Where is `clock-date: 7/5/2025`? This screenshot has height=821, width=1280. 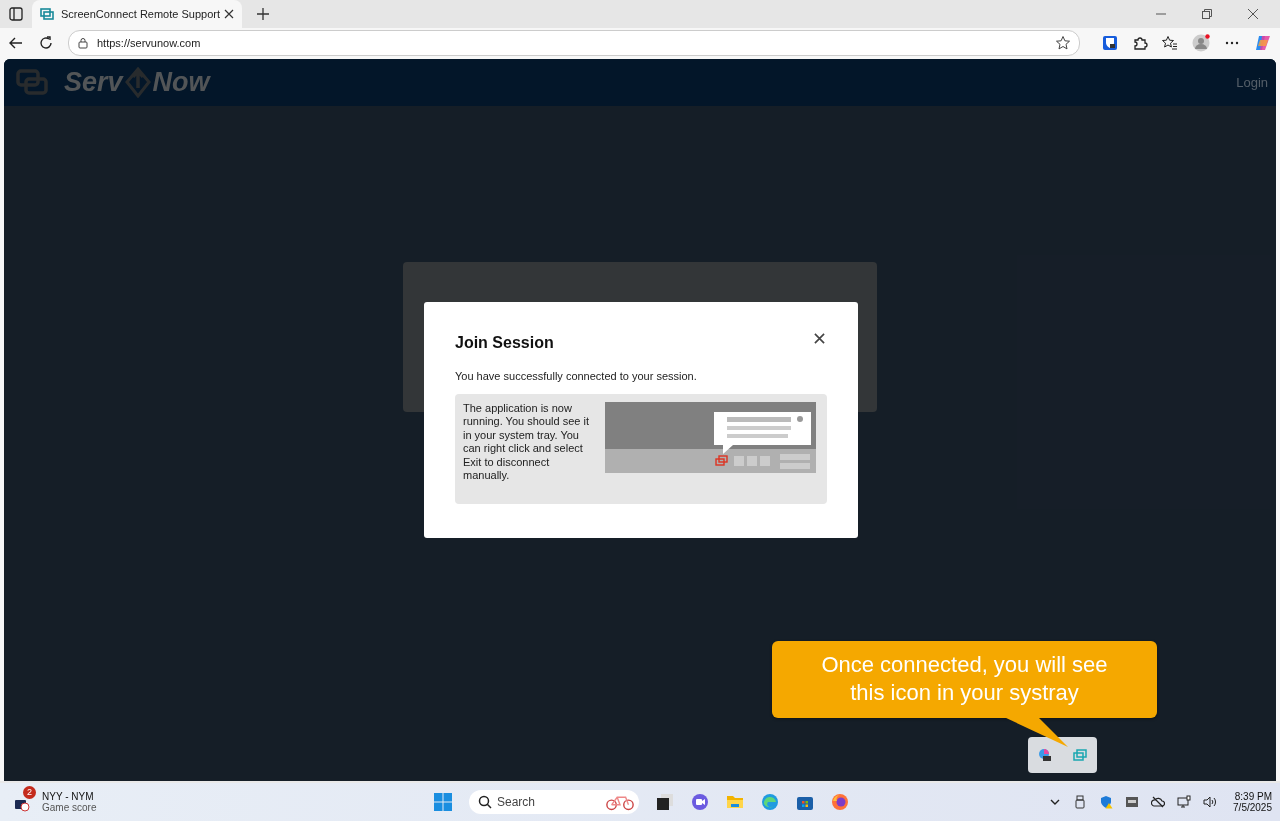 clock-date: 7/5/2025 is located at coordinates (1252, 807).